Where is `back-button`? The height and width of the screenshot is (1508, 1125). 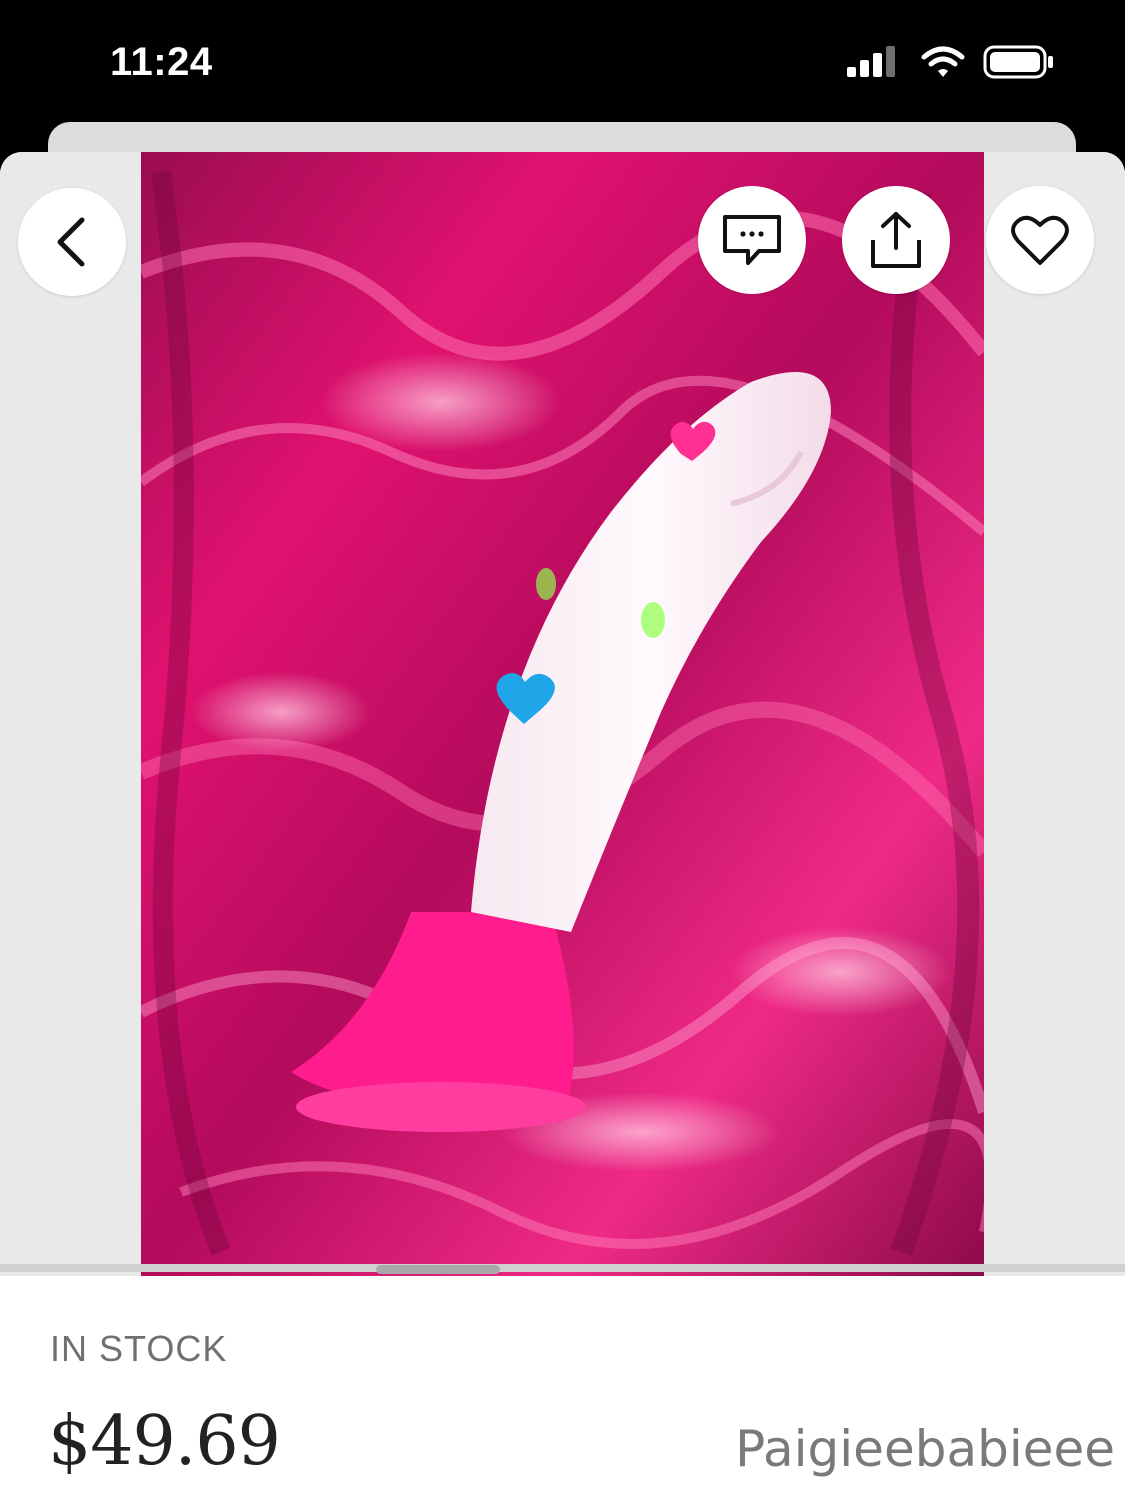
back-button is located at coordinates (72, 242).